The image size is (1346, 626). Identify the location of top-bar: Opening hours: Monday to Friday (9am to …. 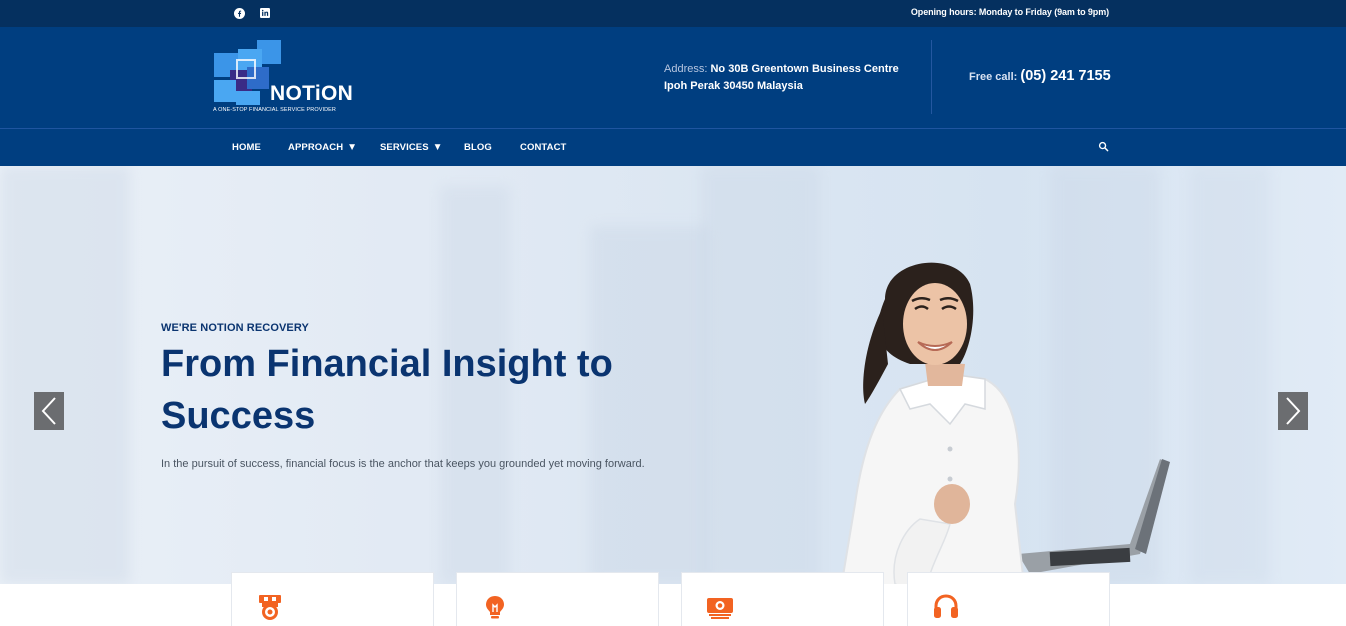
(673, 13).